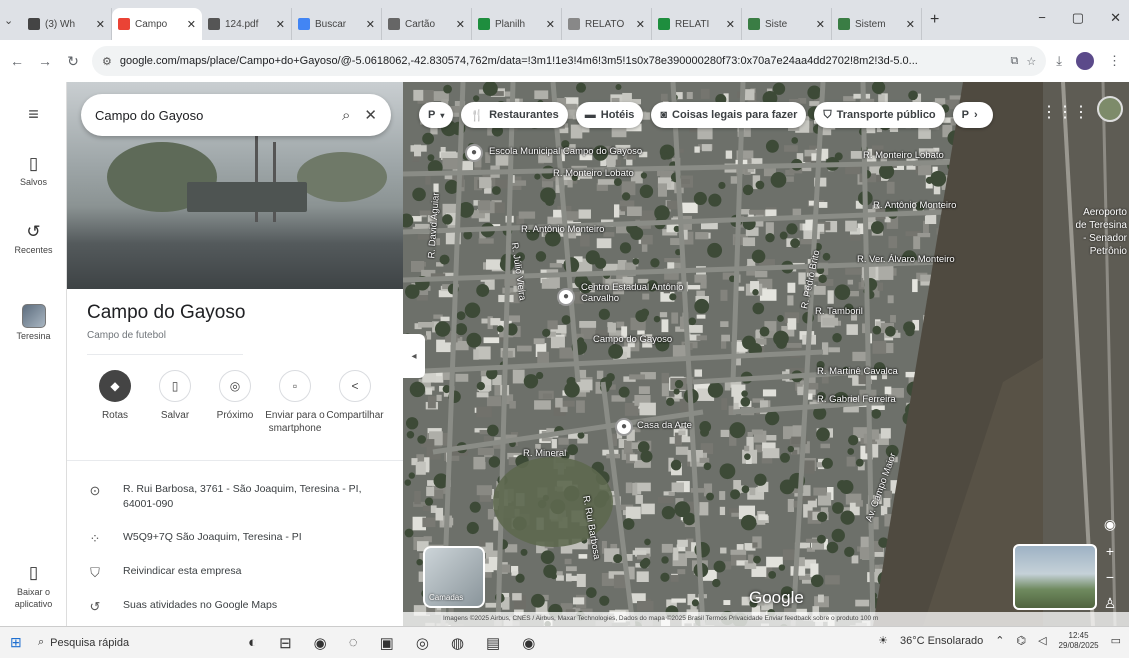 This screenshot has height=658, width=1129. I want to click on chip-things-to-do: ◙ Coisas legais para fazer, so click(729, 115).